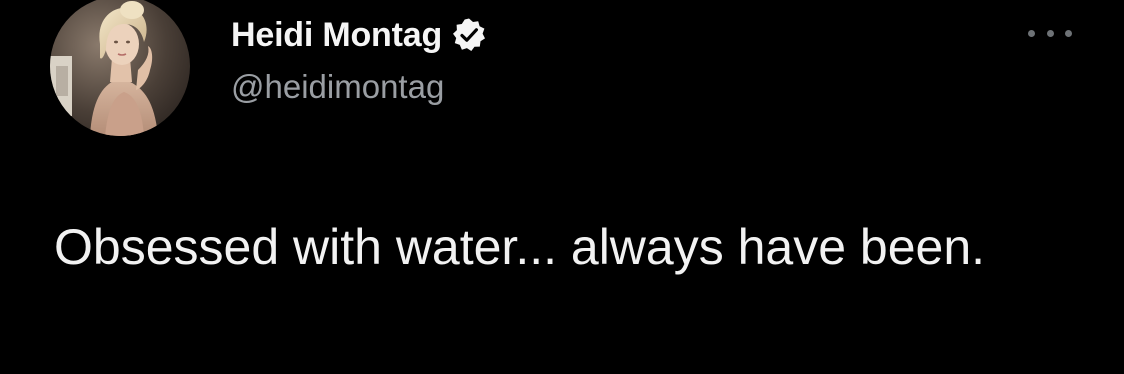 The height and width of the screenshot is (374, 1124). I want to click on author-name-row: Heidi Montag, so click(359, 35).